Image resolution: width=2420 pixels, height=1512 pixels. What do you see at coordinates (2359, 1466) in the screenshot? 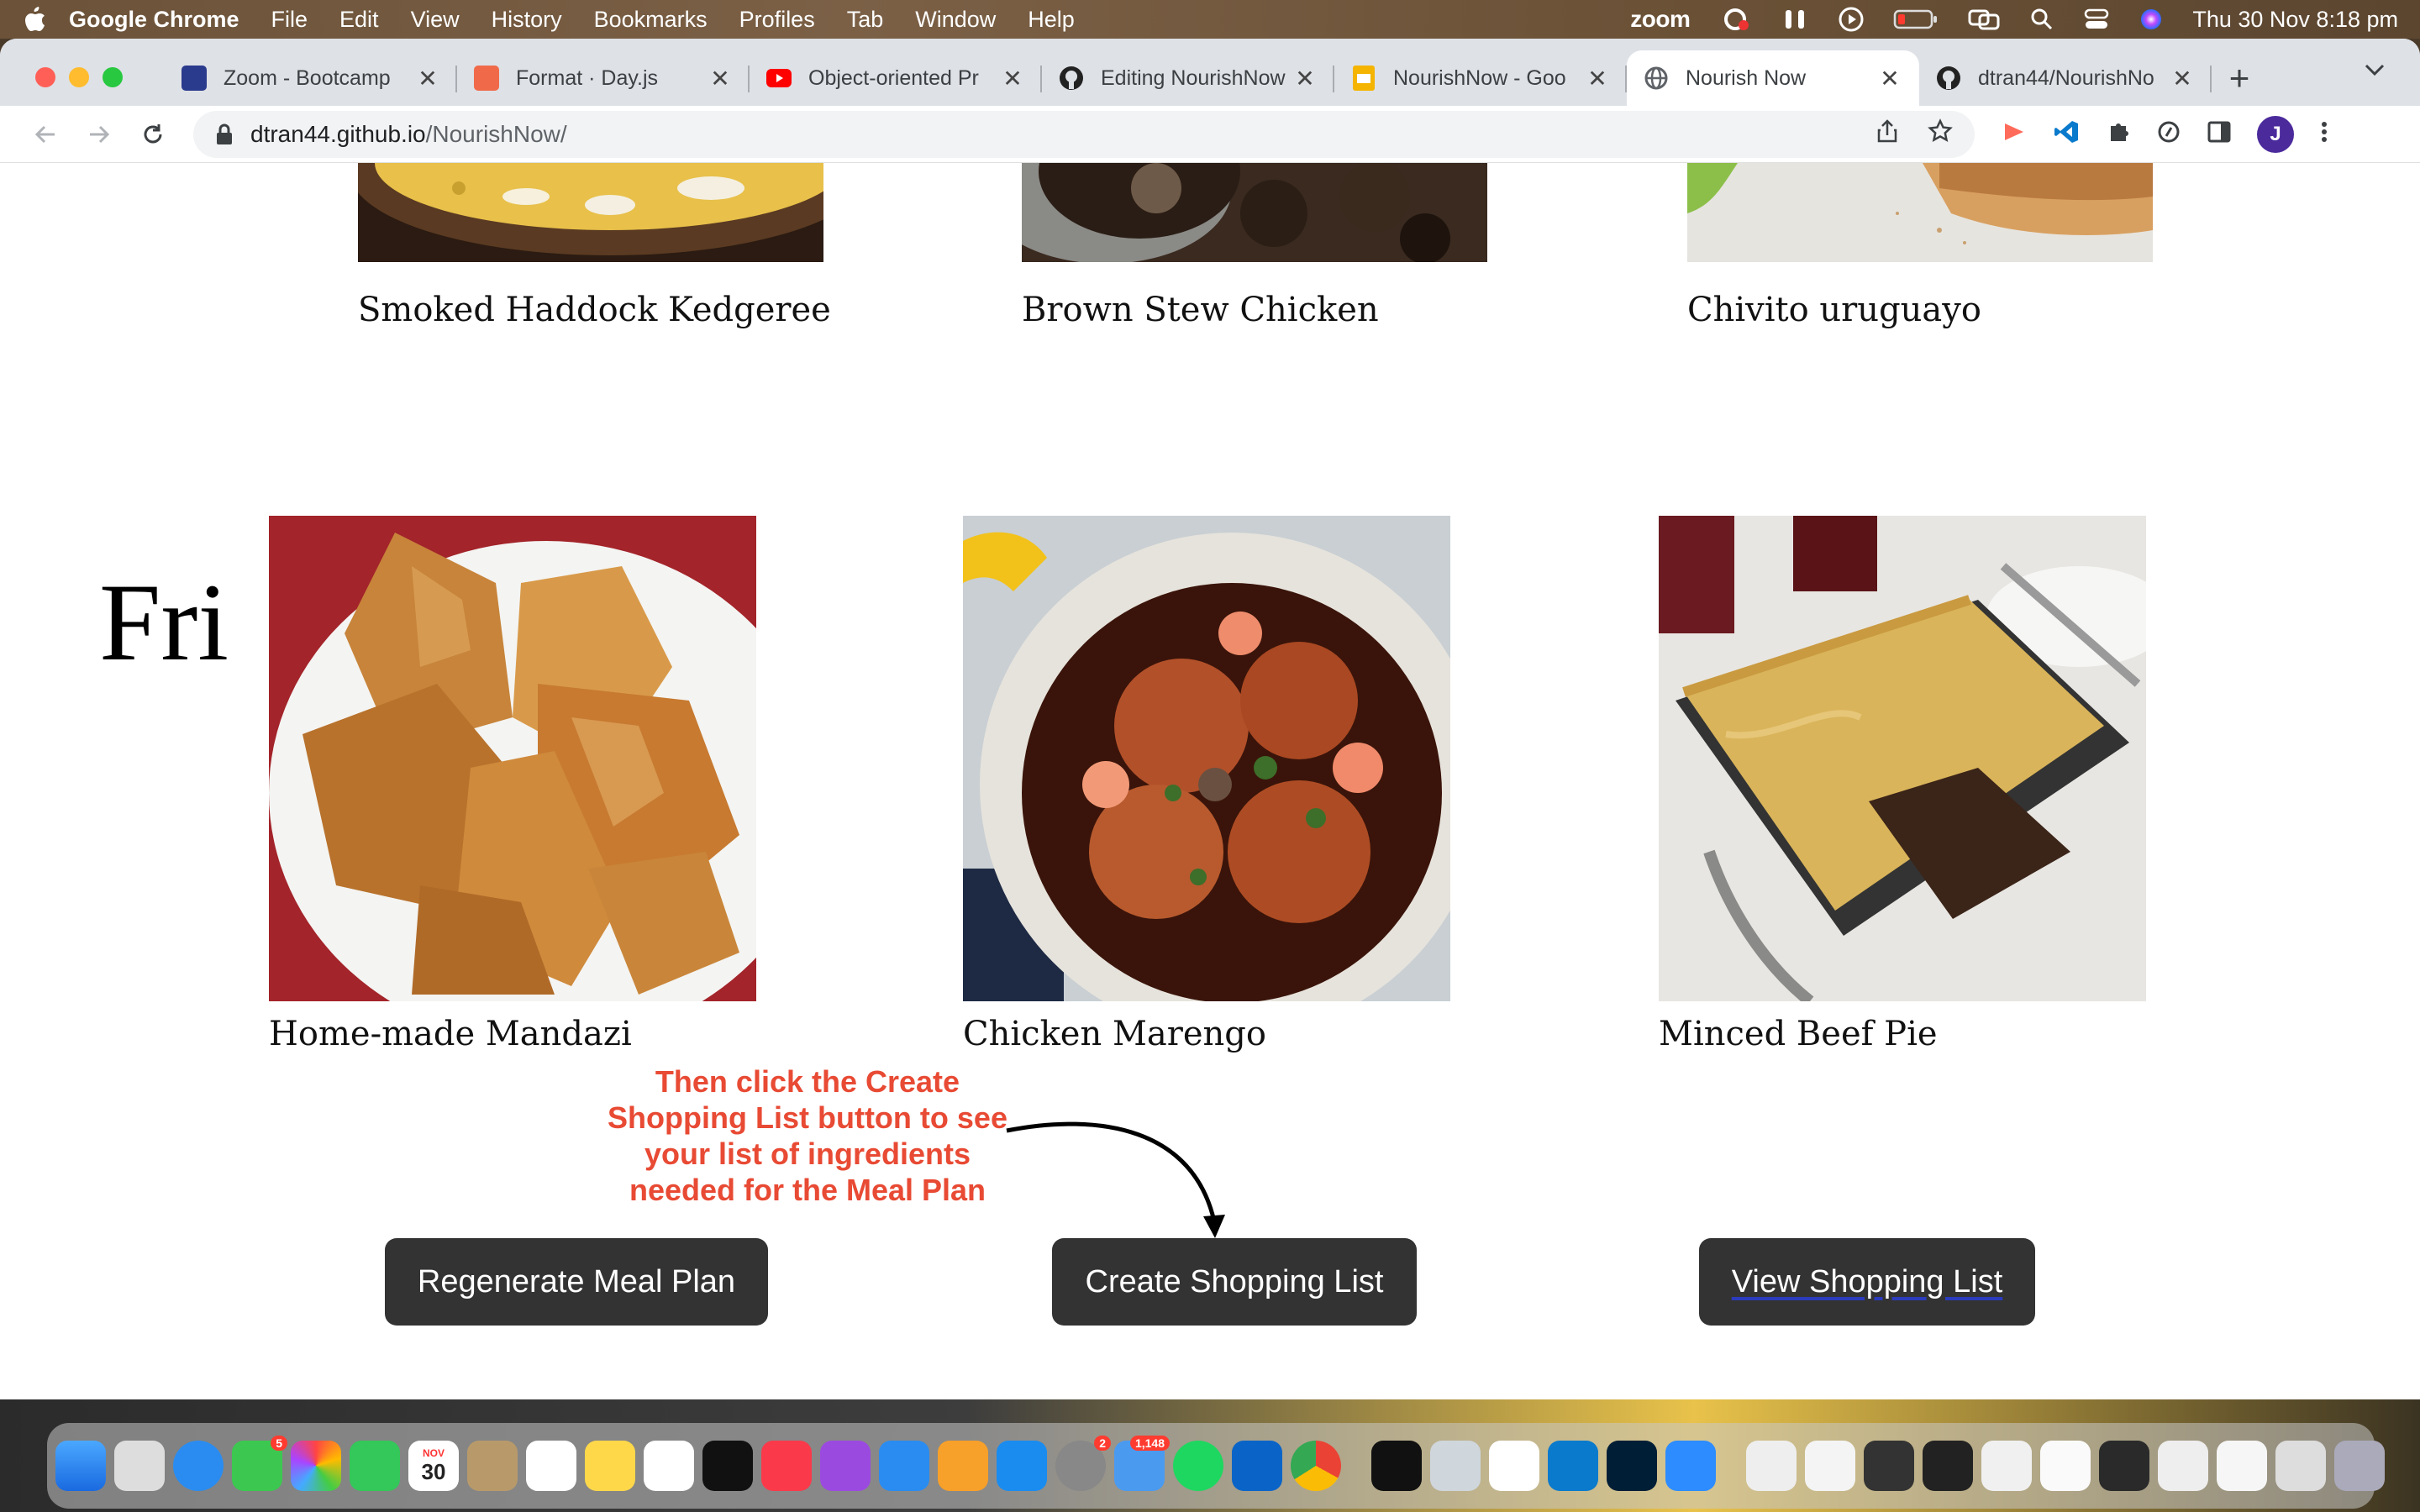
I see `trash-icon` at bounding box center [2359, 1466].